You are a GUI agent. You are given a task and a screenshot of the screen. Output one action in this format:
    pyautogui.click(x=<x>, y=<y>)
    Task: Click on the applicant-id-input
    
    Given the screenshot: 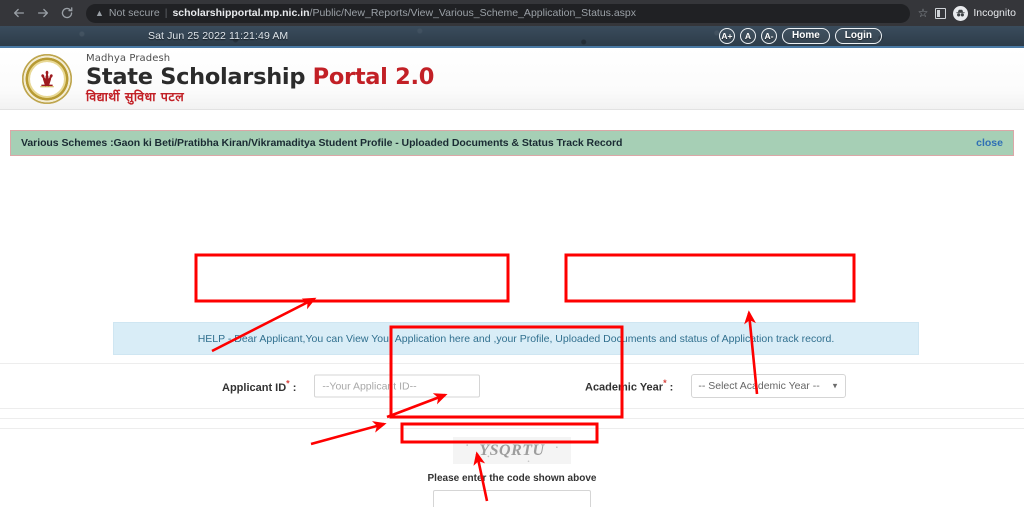 What is the action you would take?
    pyautogui.click(x=397, y=386)
    